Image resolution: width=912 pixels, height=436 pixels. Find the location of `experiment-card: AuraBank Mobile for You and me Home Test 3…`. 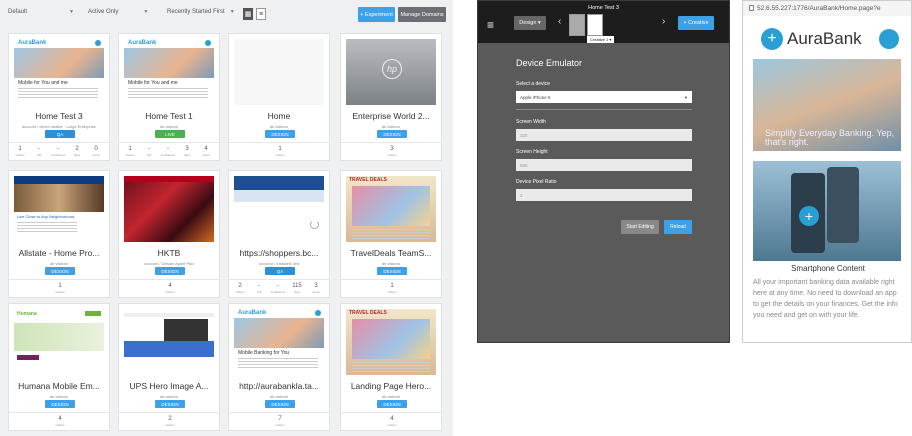

experiment-card: AuraBank Mobile for You and me Home Test 3… is located at coordinates (59, 97).